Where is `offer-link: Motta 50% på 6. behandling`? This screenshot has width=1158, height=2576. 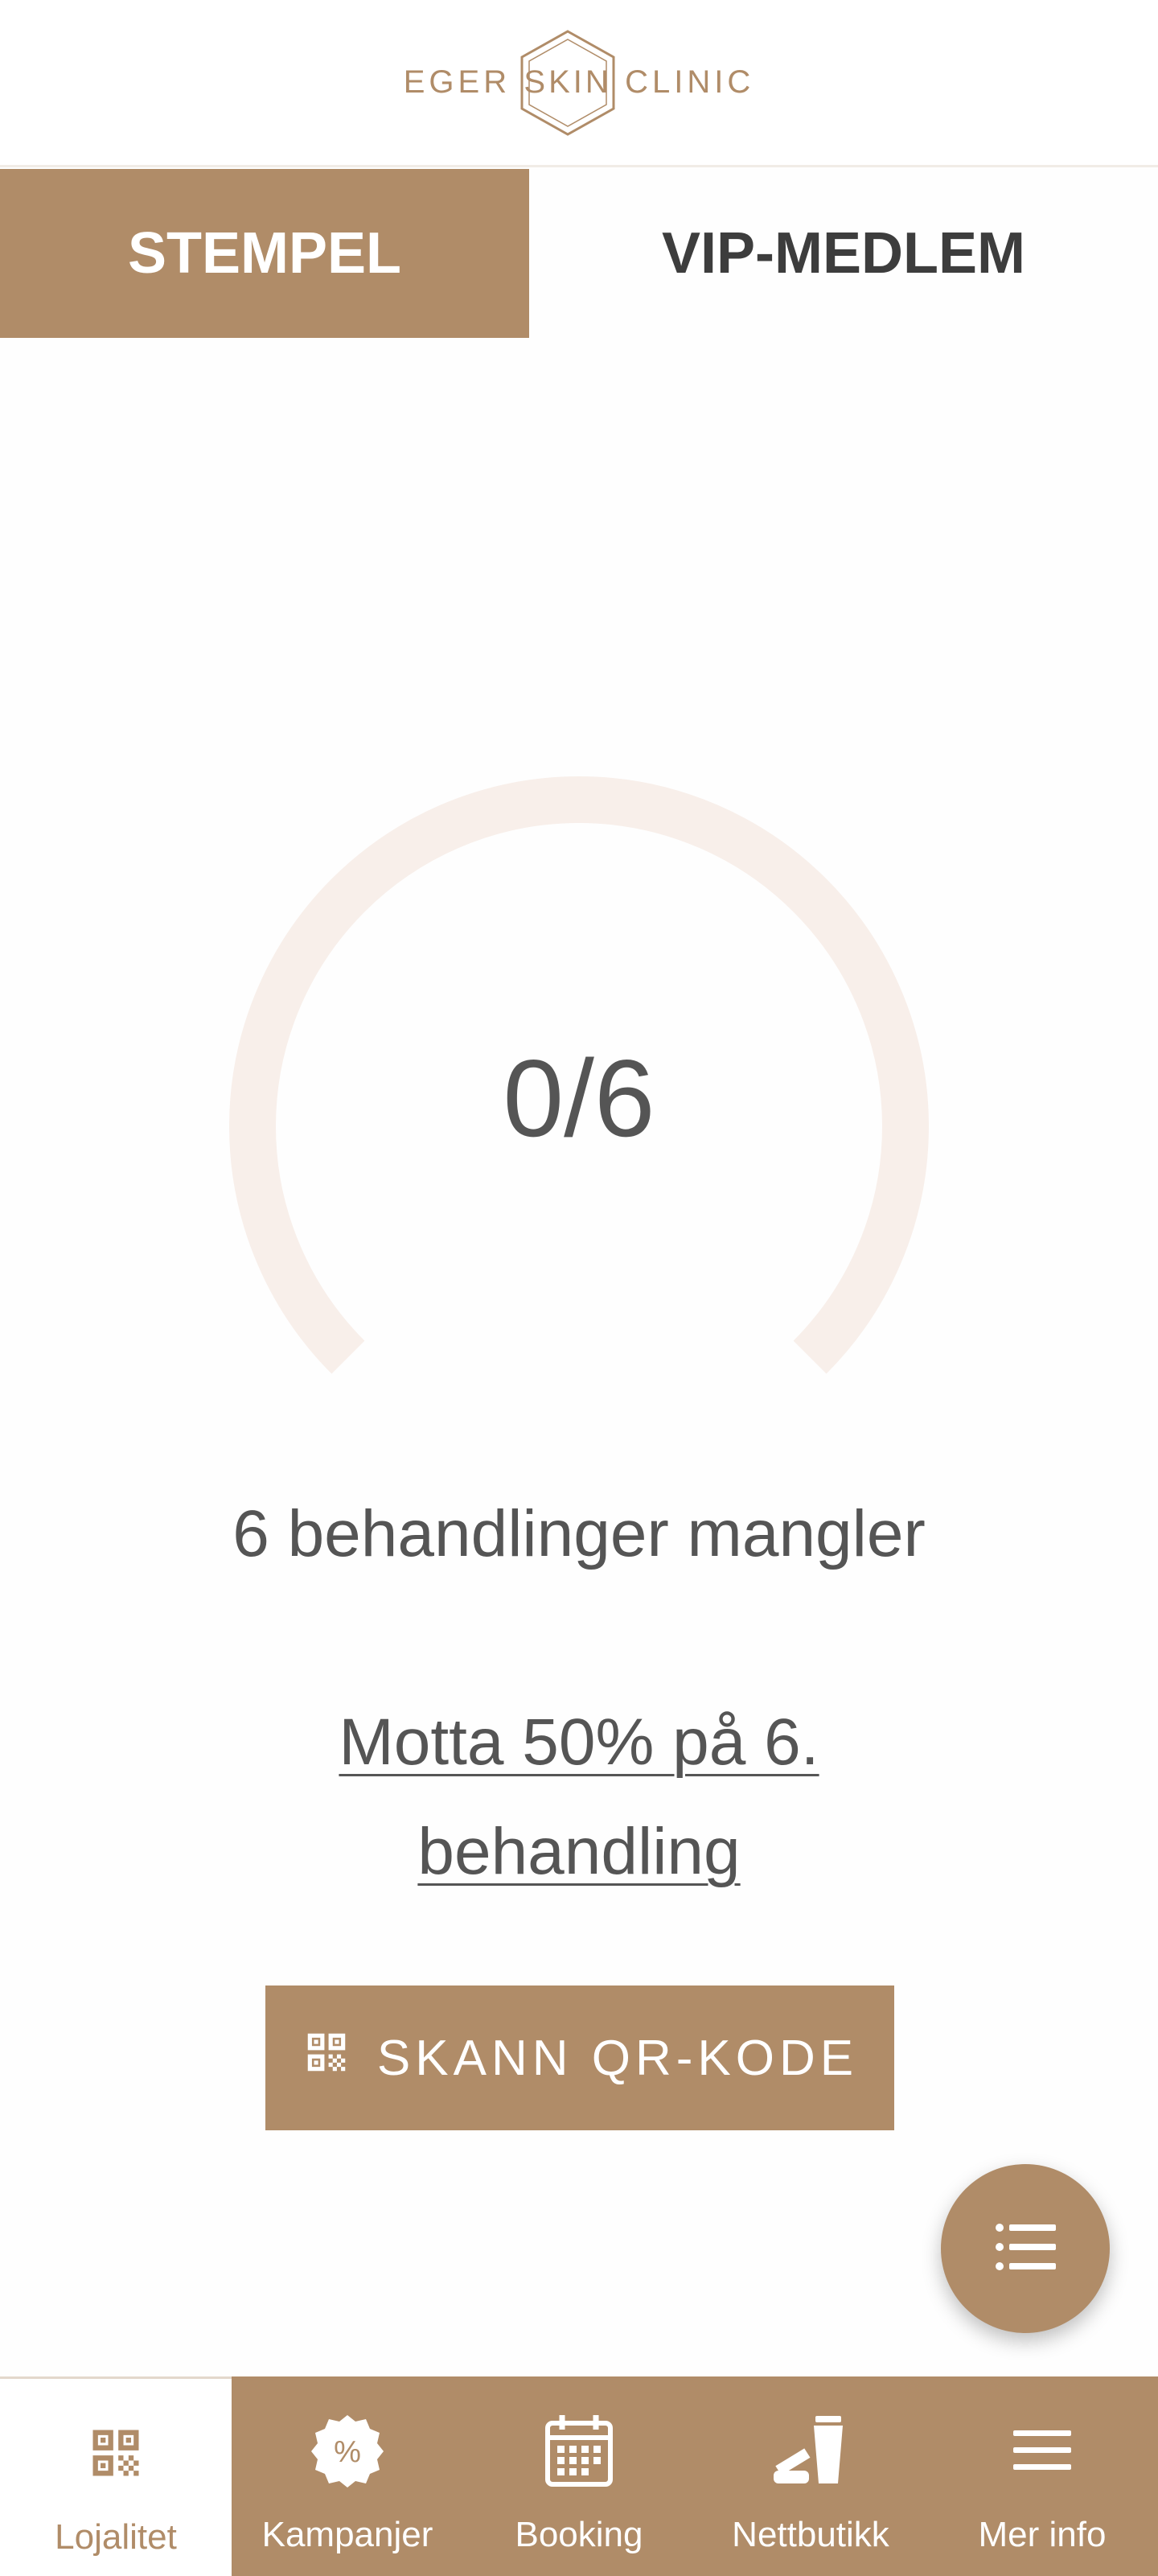
offer-link: Motta 50% på 6. behandling is located at coordinates (579, 1797).